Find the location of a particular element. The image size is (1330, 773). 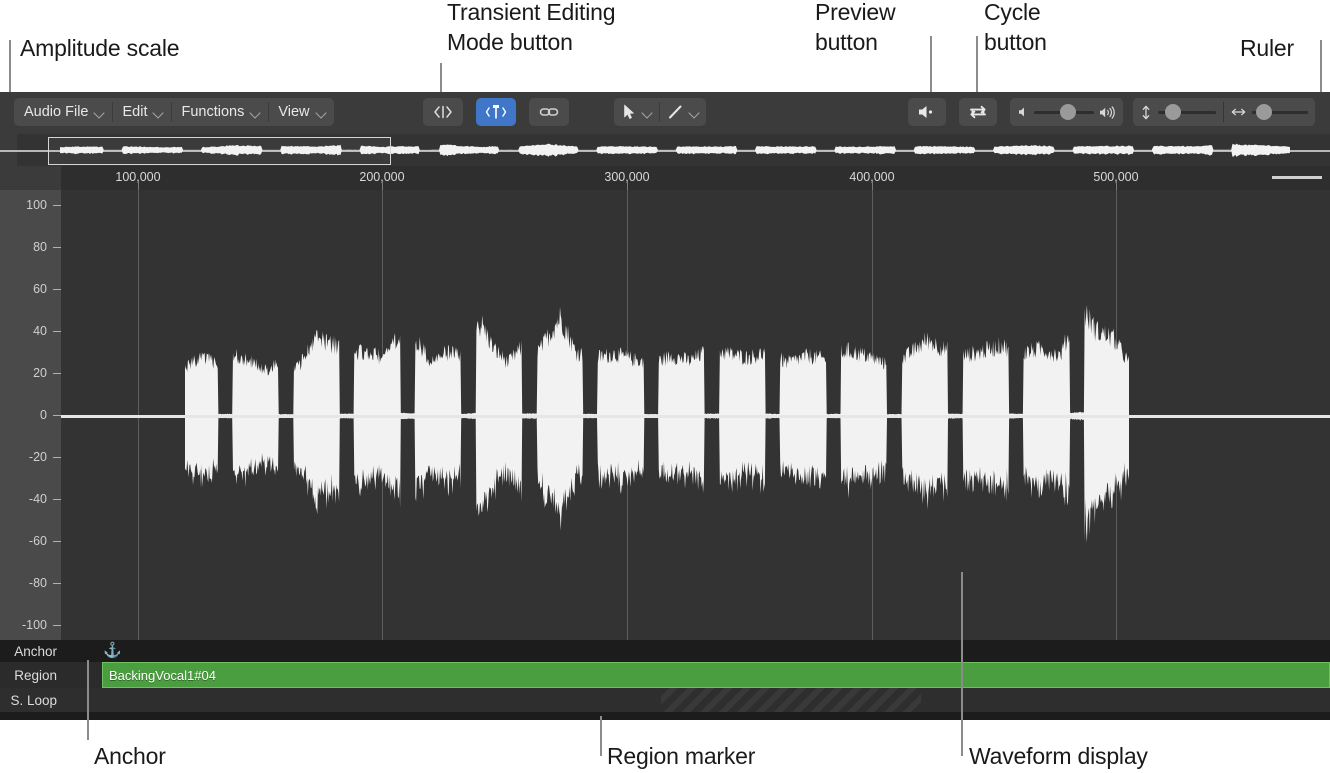

menu-view: View is located at coordinates (300, 112).